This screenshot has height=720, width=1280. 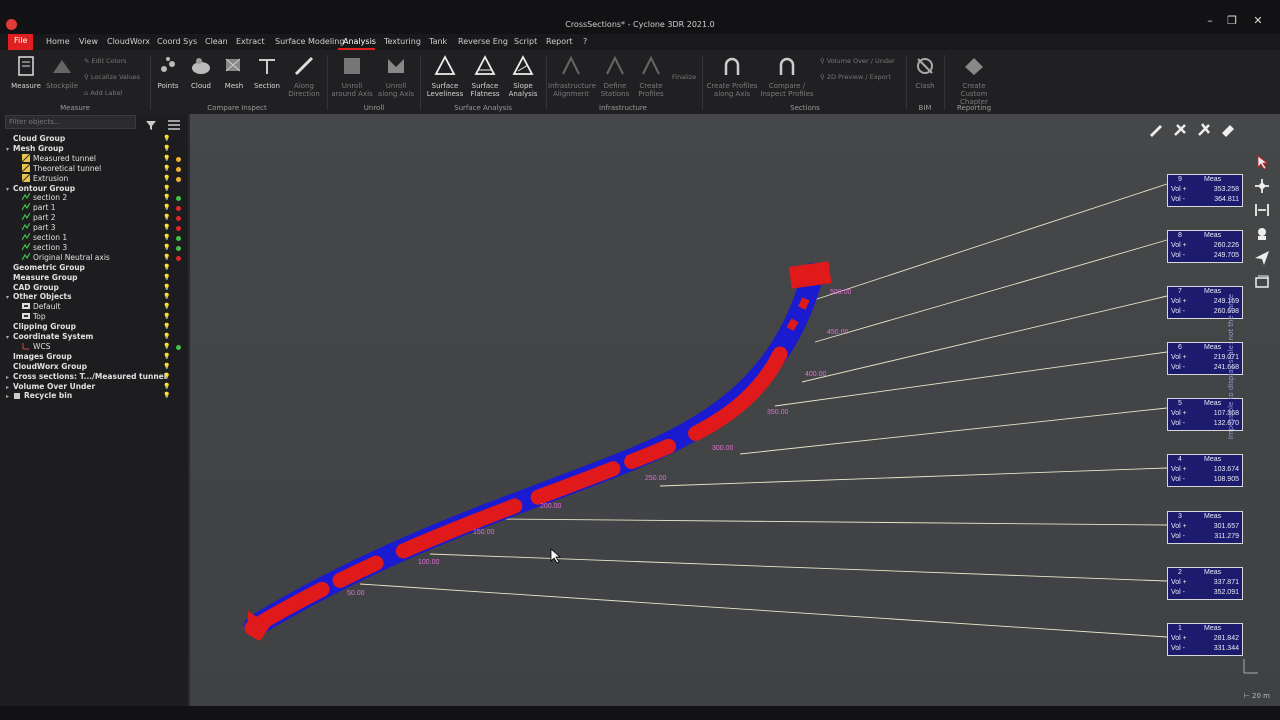 I want to click on slope-analysis-button: Slope Analysis, so click(x=523, y=76).